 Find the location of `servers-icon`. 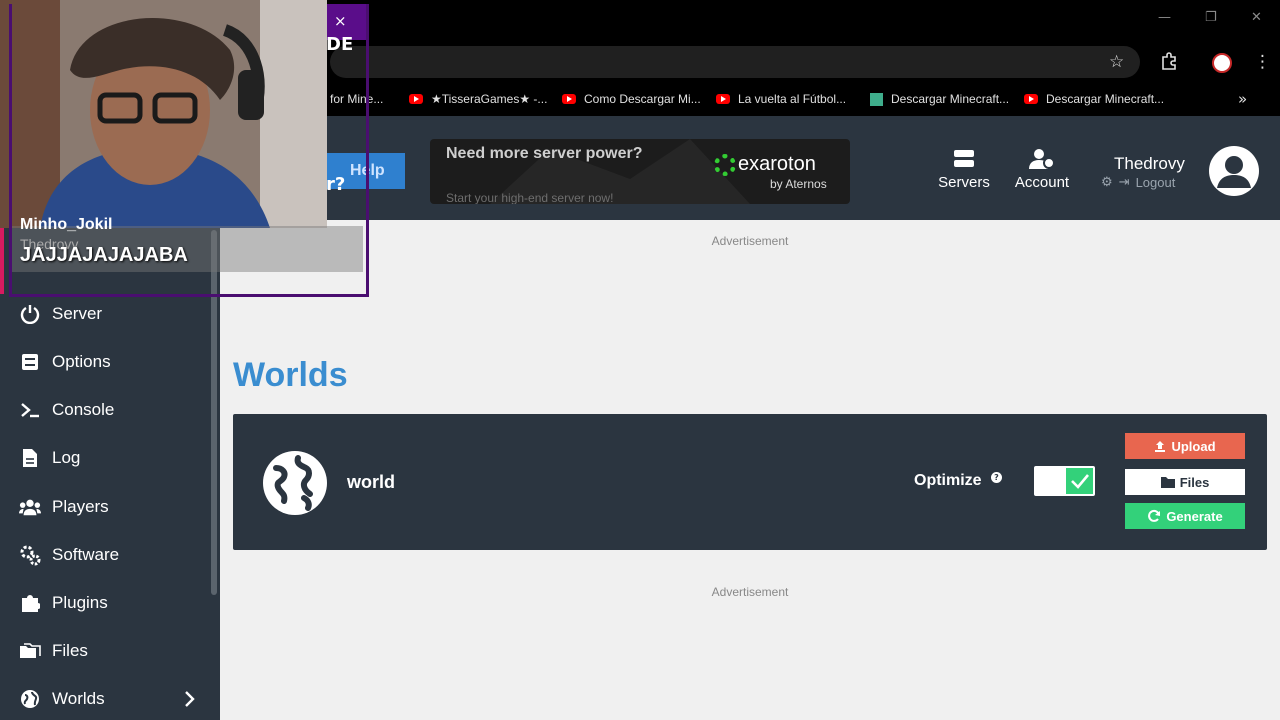

servers-icon is located at coordinates (964, 158).